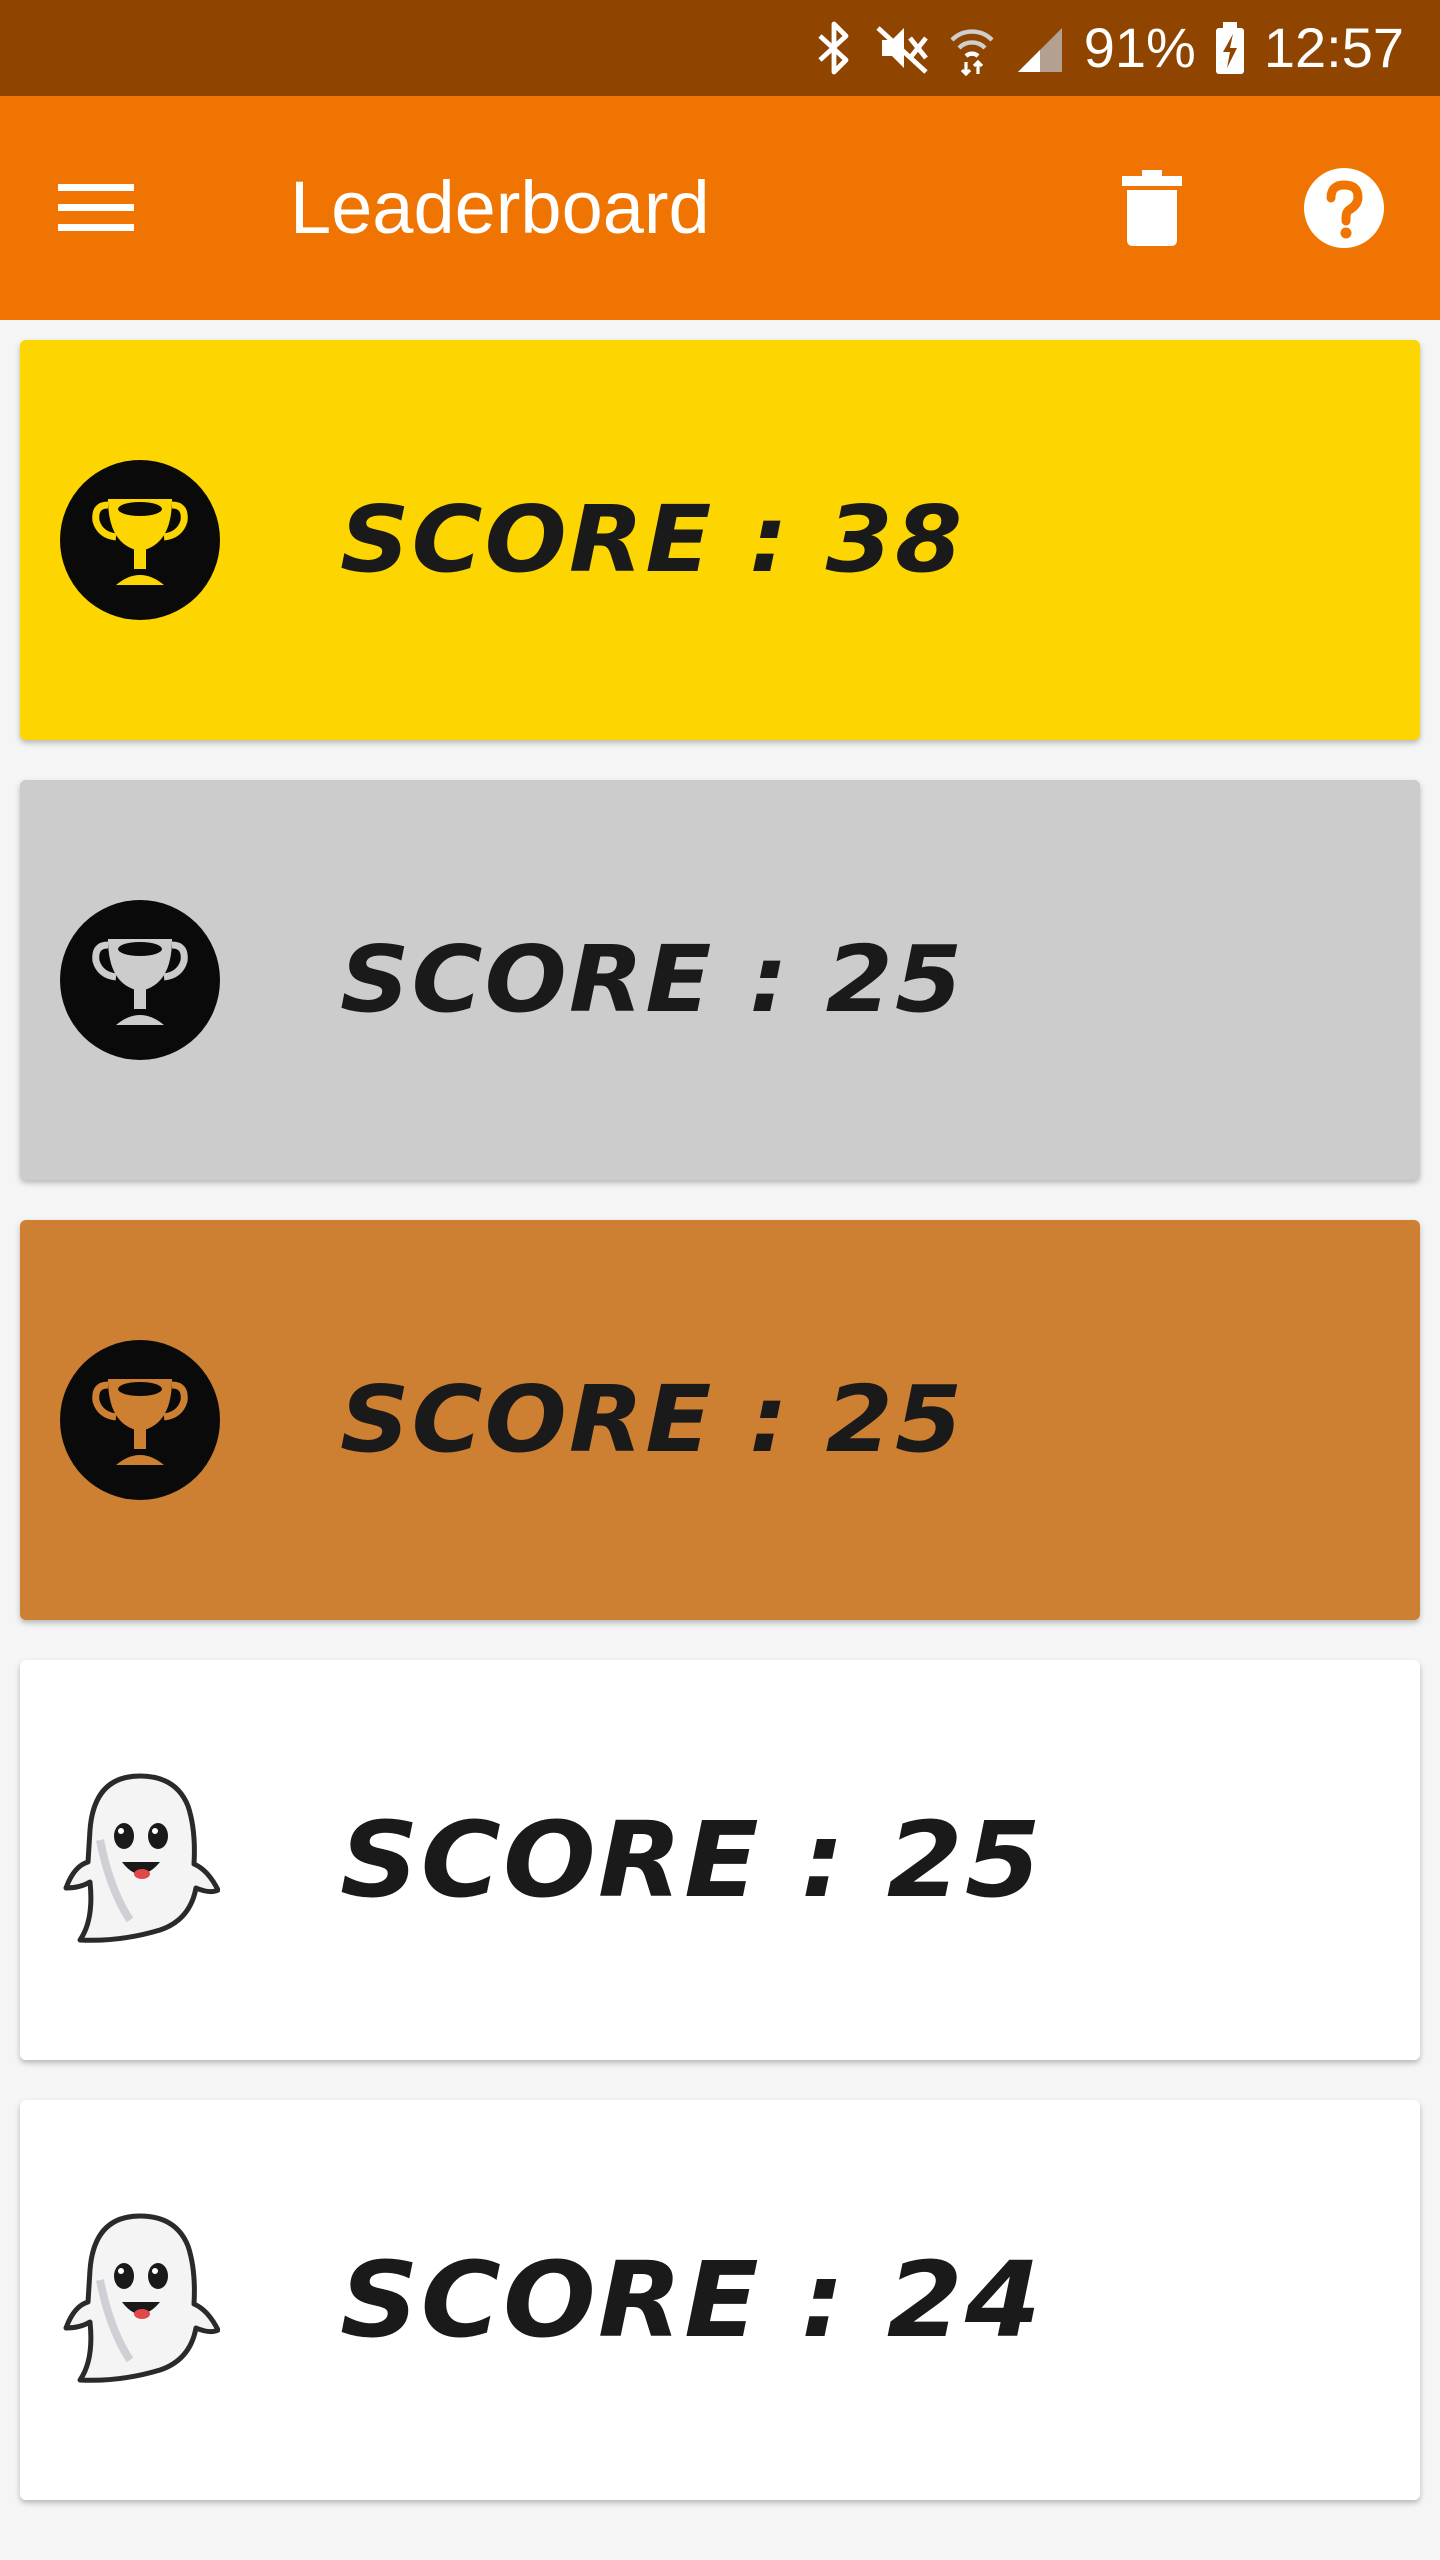 The image size is (1440, 2560). I want to click on app-bar: Leaderboard, so click(720, 208).